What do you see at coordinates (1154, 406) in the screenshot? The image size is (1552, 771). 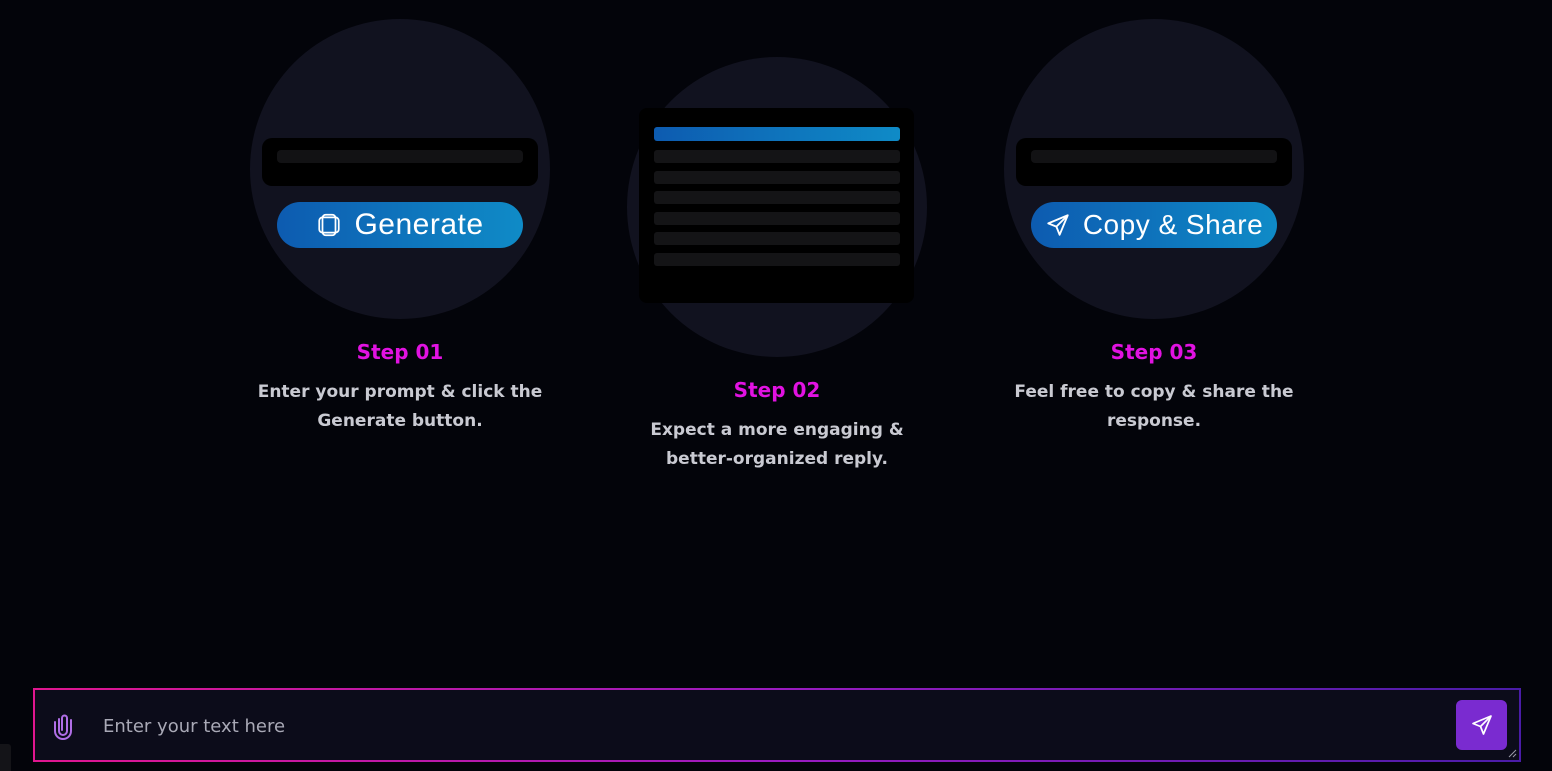 I see `step-03-description: Feel free to copy & share the response.` at bounding box center [1154, 406].